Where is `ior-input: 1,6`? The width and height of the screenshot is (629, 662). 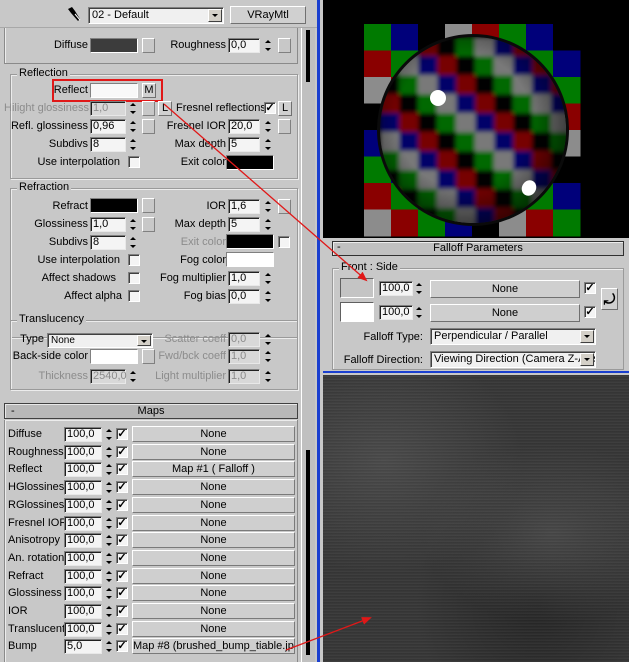 ior-input: 1,6 is located at coordinates (244, 206).